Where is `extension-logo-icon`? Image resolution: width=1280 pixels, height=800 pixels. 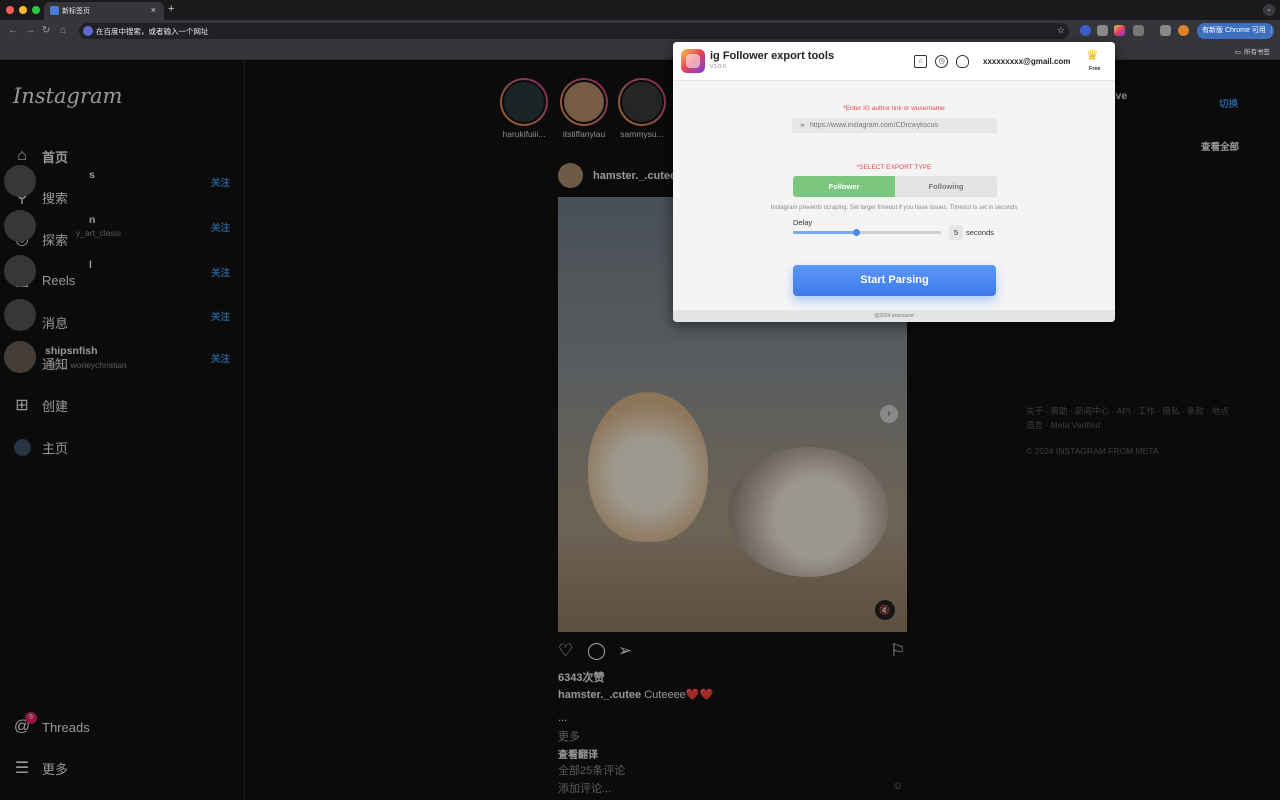
extension-logo-icon is located at coordinates (693, 61).